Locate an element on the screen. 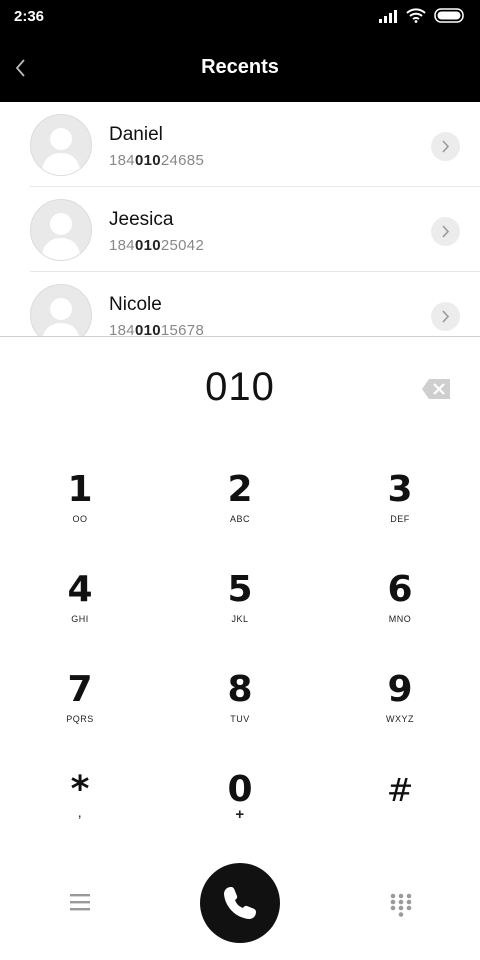 The height and width of the screenshot is (960, 480). phone-icon is located at coordinates (240, 903).